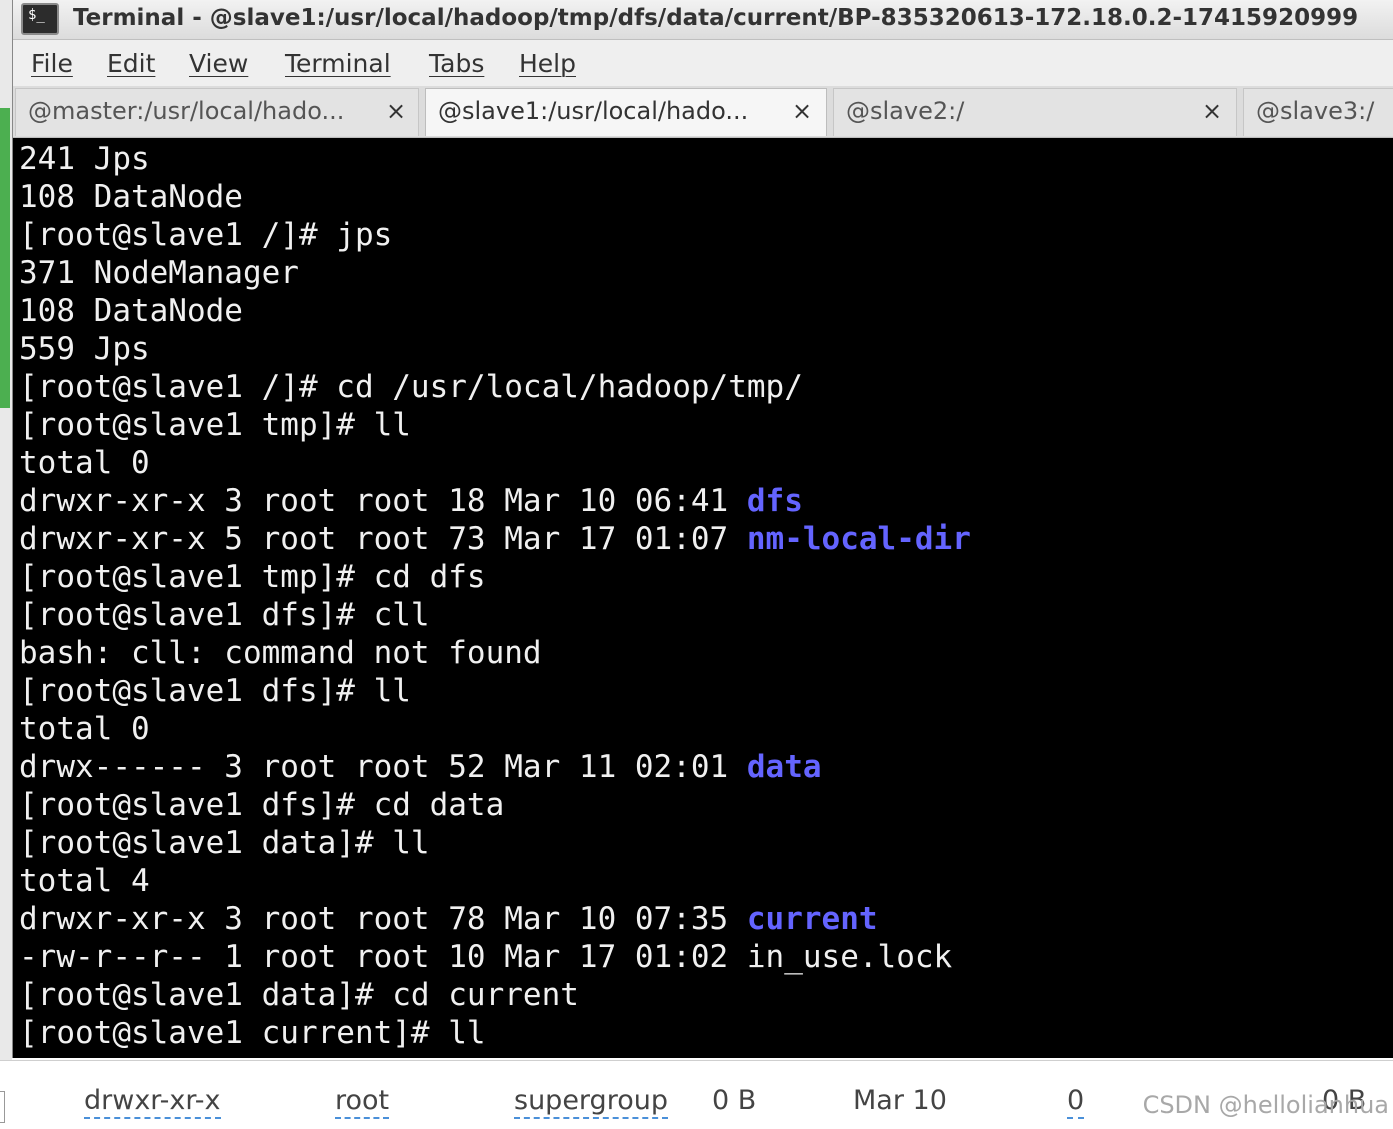 This screenshot has width=1393, height=1129. Describe the element at coordinates (858, 539) in the screenshot. I see `directory-name: nm-local-dir` at that location.